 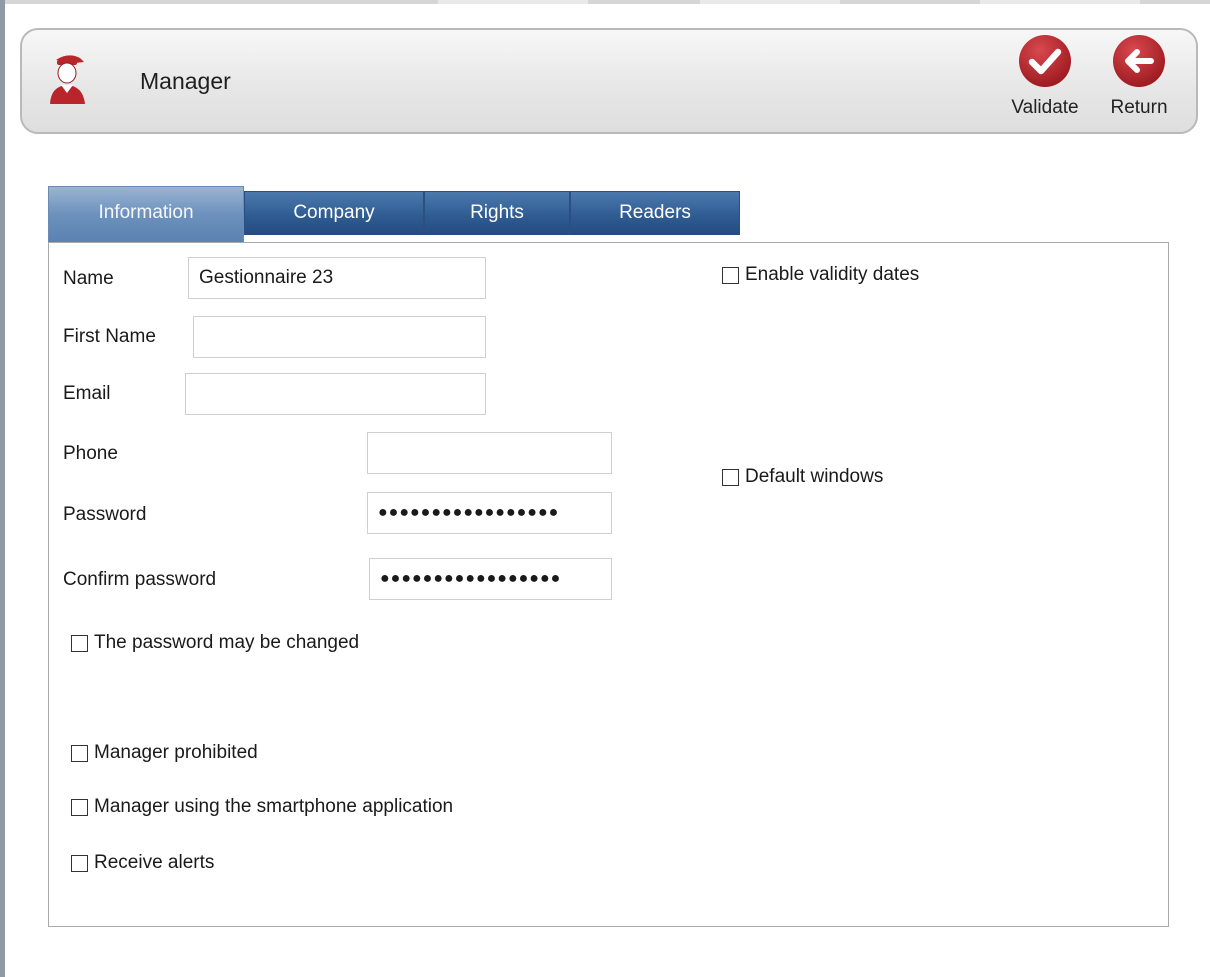 I want to click on arrow-left-icon, so click(x=1139, y=61).